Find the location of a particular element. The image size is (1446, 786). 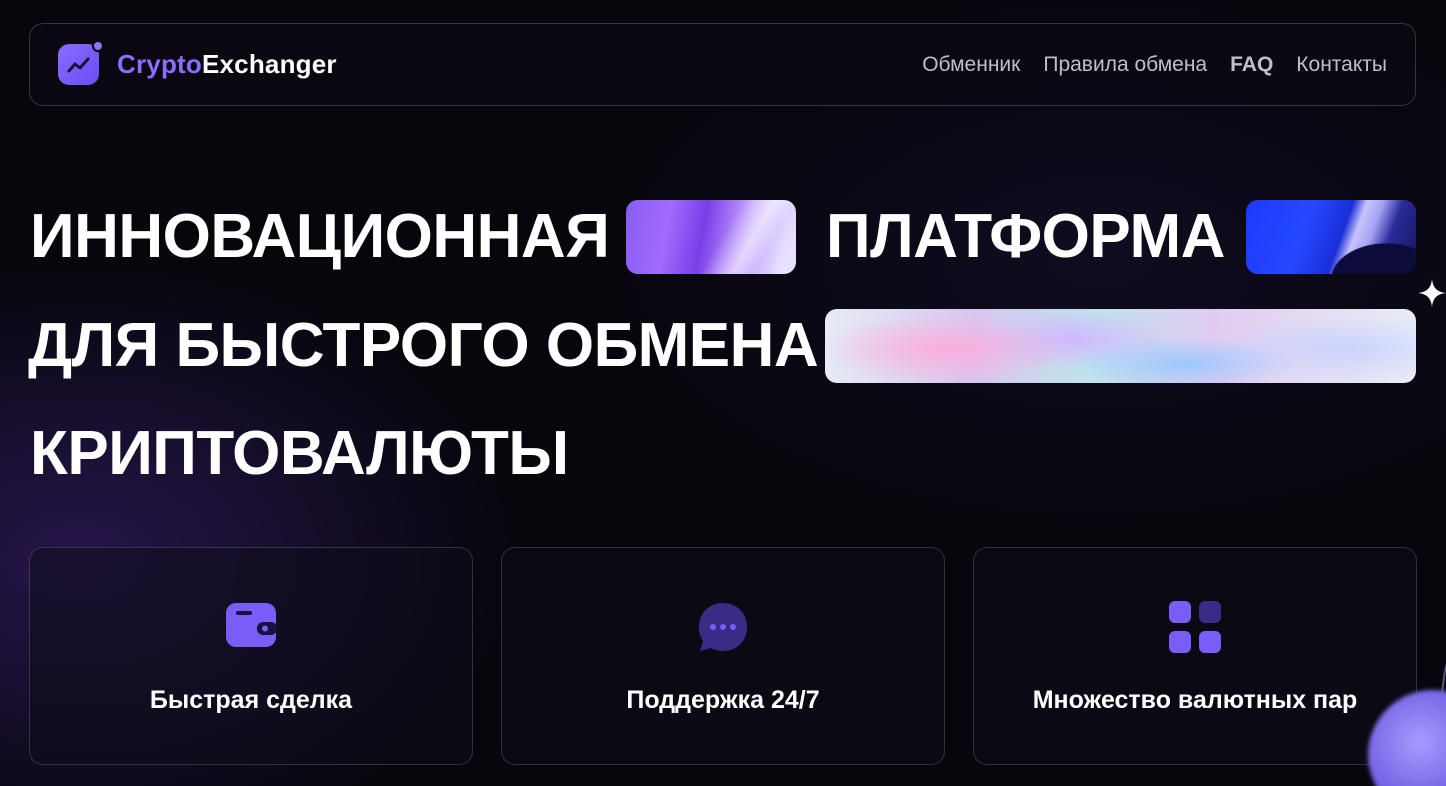

hero-word-innovative: ИННОВАЦИОННАЯ is located at coordinates (320, 236).